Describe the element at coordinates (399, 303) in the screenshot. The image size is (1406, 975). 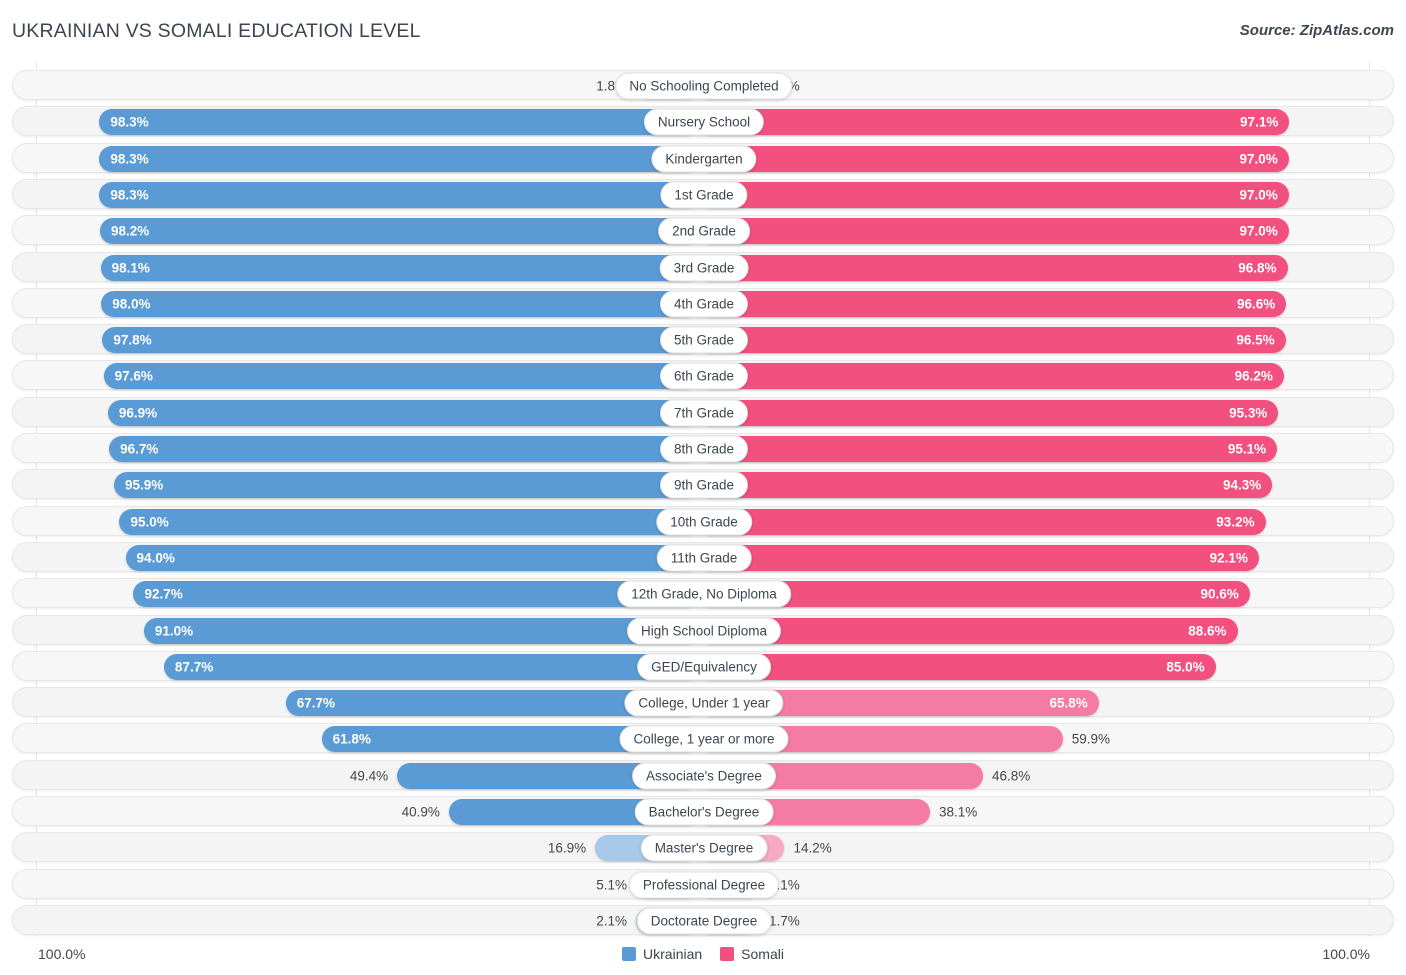
I see `bar-ukrainian: 98.0%` at that location.